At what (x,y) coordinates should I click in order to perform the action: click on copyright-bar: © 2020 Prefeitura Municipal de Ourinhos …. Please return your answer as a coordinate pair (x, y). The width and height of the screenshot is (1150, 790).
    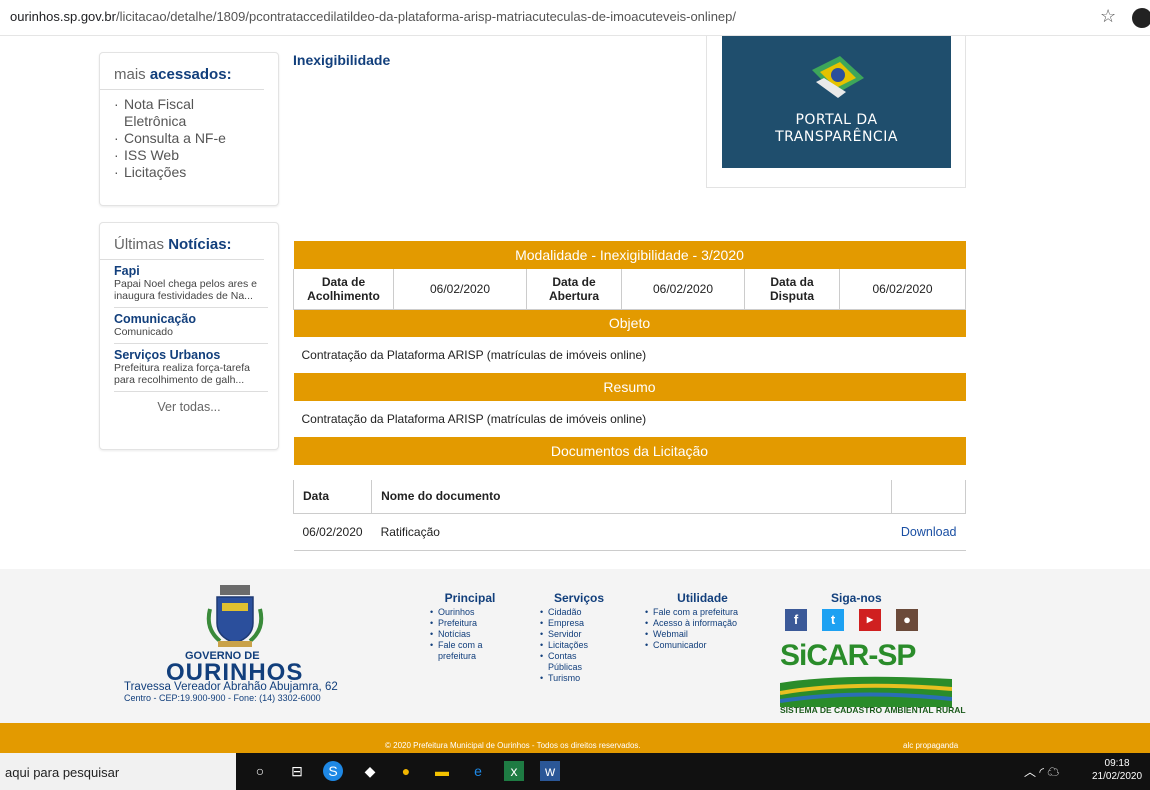
    Looking at the image, I should click on (575, 738).